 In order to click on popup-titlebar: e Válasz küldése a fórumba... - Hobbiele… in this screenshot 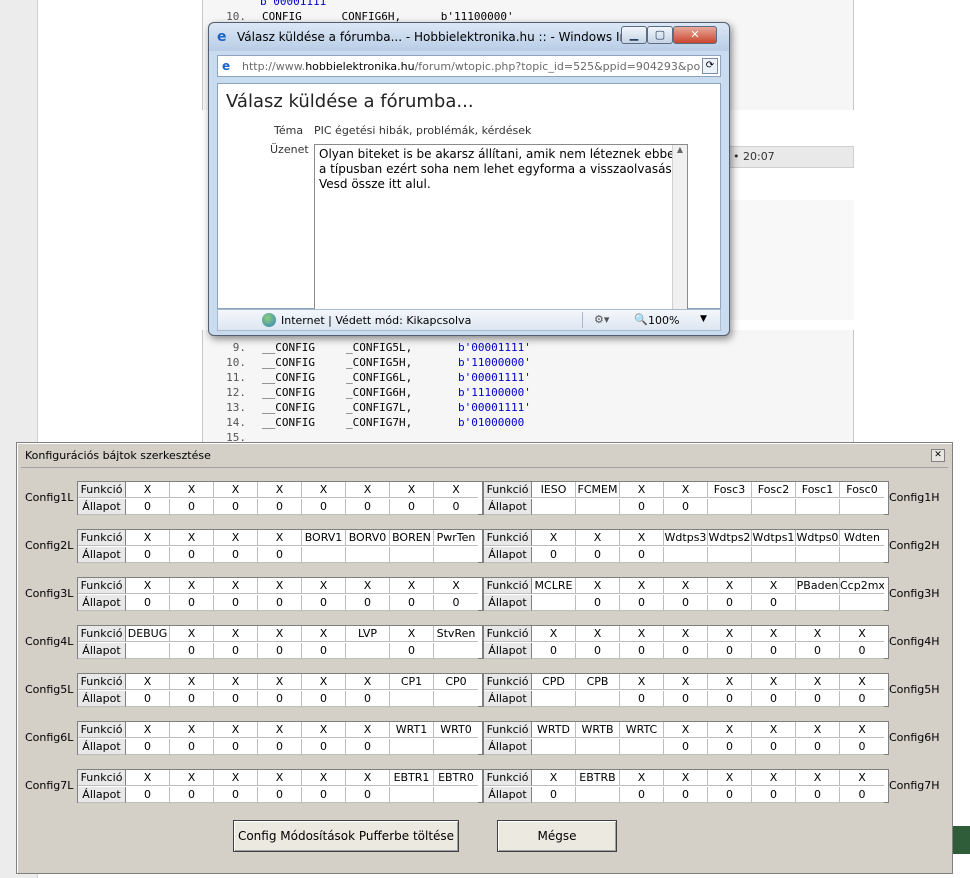, I will do `click(469, 37)`.